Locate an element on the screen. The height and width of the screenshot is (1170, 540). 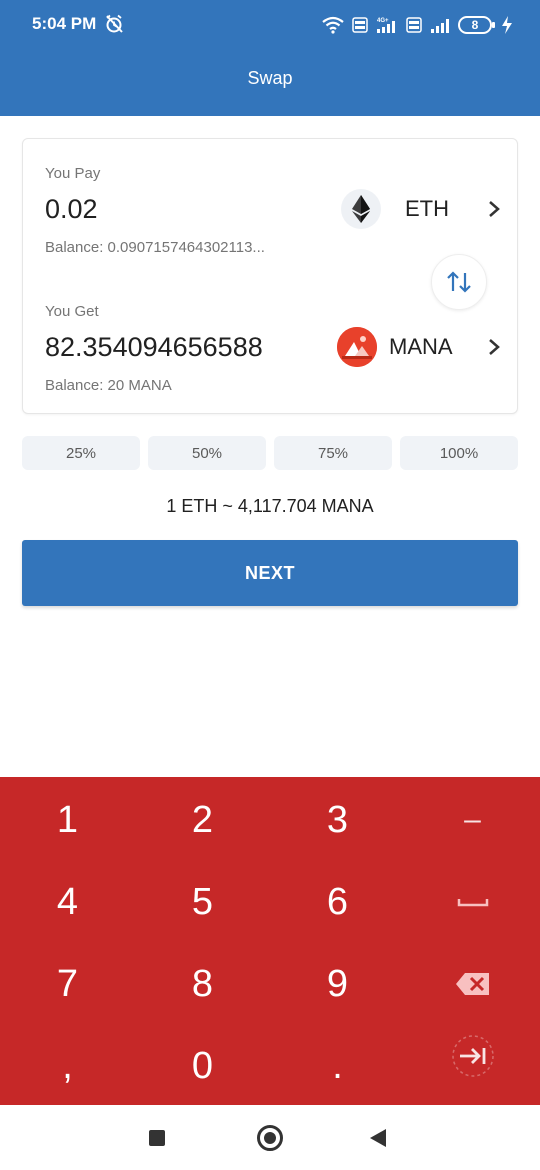
percent-50-button: 50% is located at coordinates (207, 453).